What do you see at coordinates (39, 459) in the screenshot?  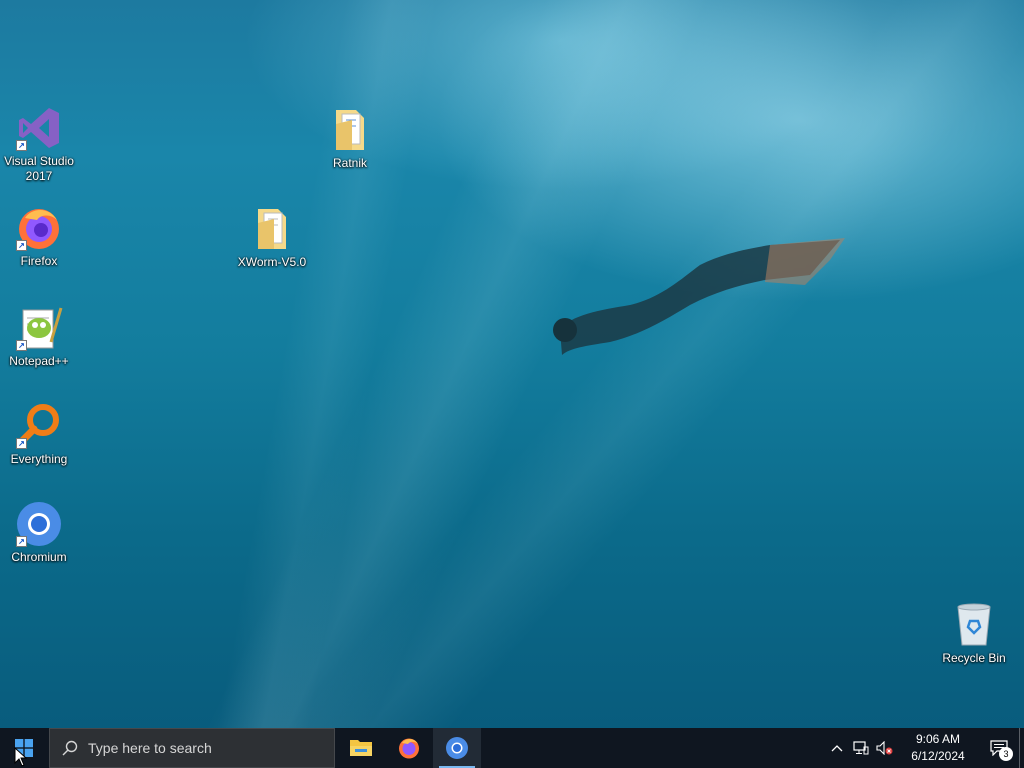 I see `desktop-icon-label: Everything` at bounding box center [39, 459].